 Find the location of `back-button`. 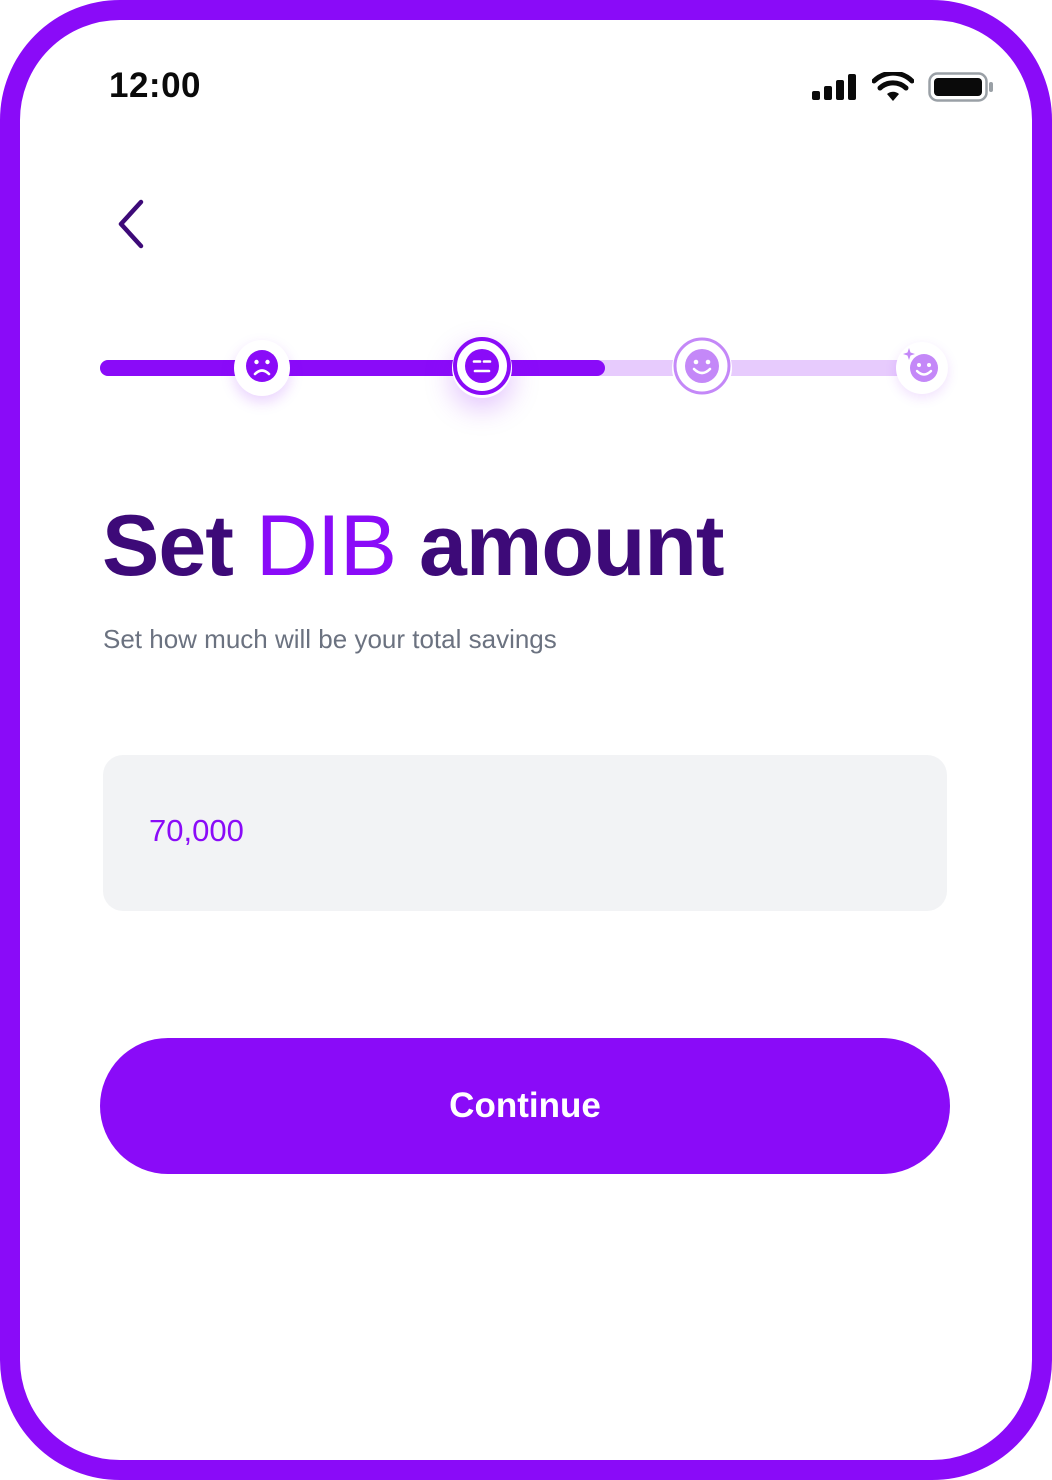

back-button is located at coordinates (131, 226).